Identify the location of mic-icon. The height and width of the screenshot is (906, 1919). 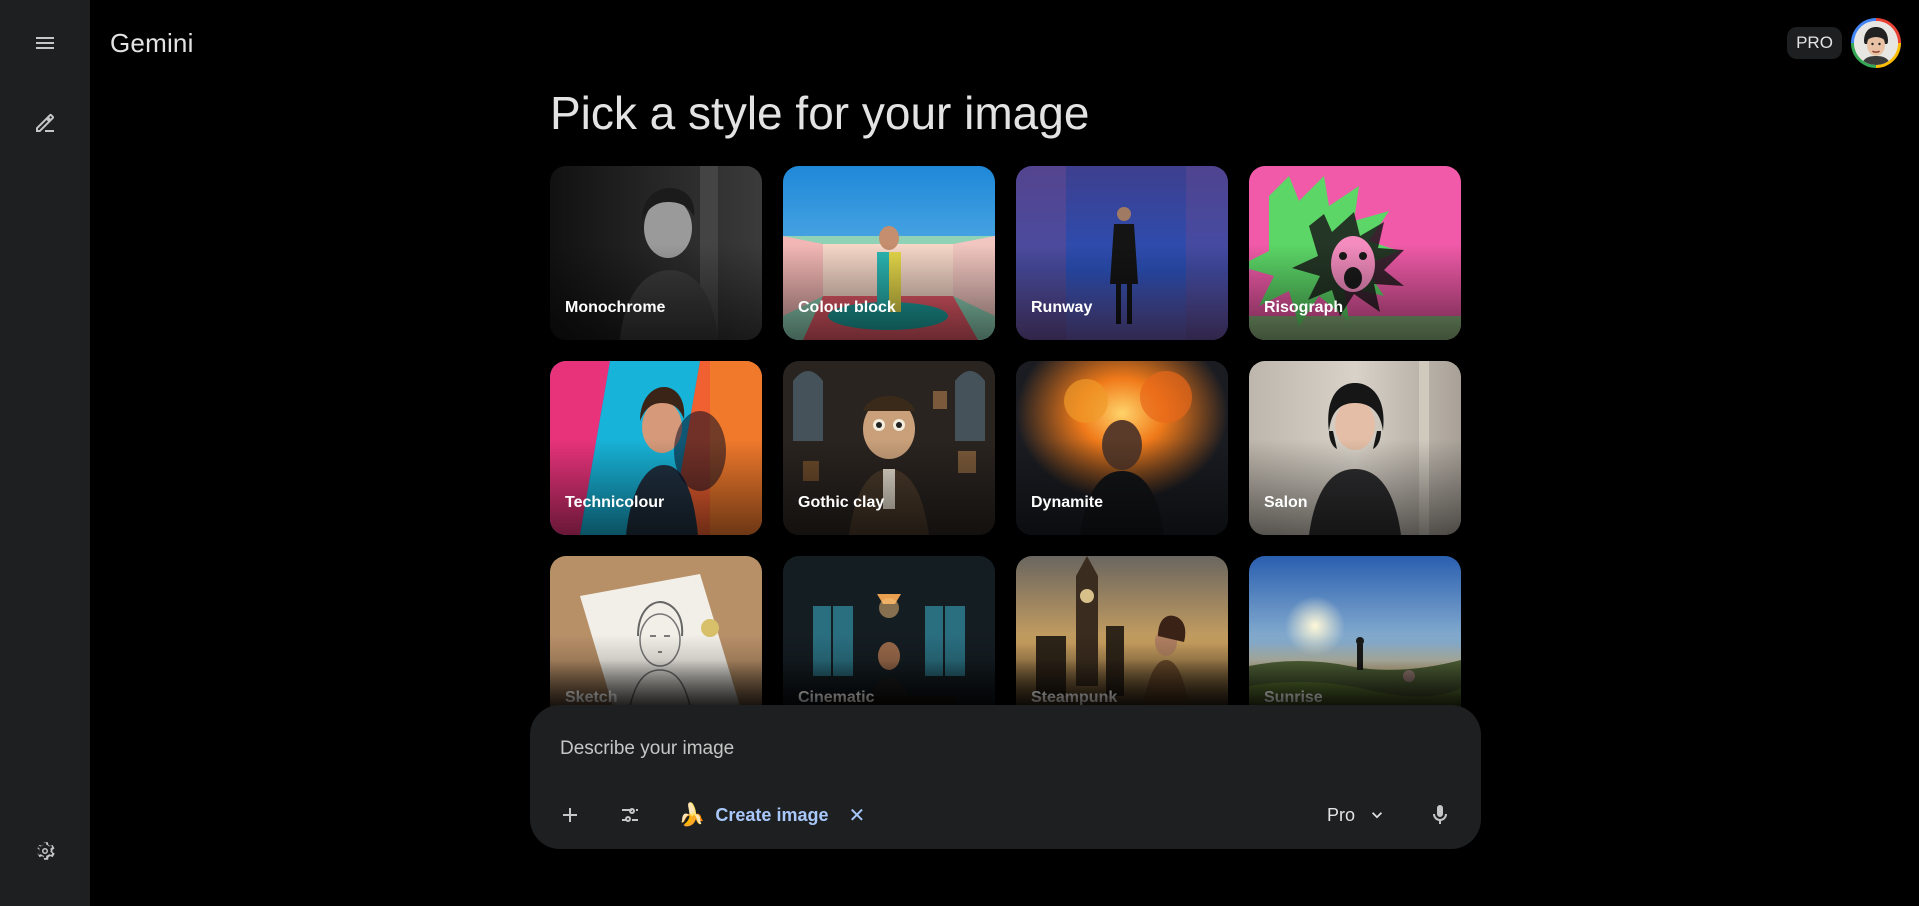
(1440, 814).